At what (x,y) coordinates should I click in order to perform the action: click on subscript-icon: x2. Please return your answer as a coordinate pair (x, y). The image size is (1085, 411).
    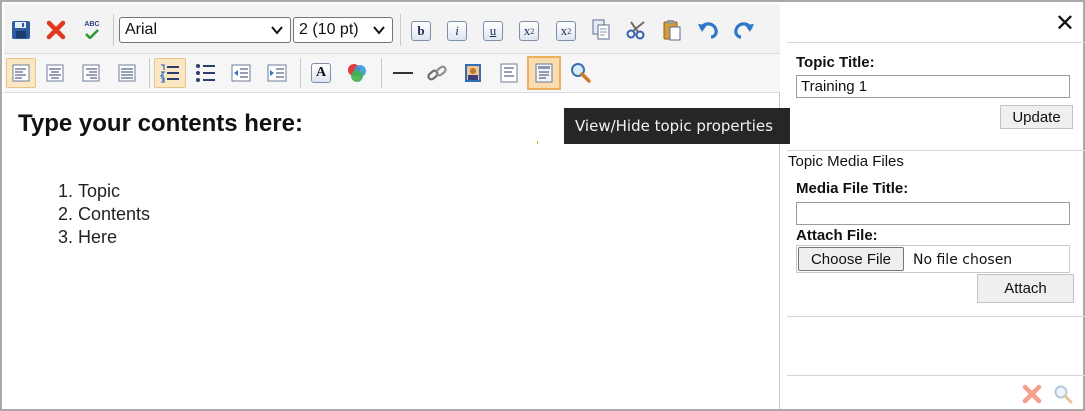
    Looking at the image, I should click on (529, 31).